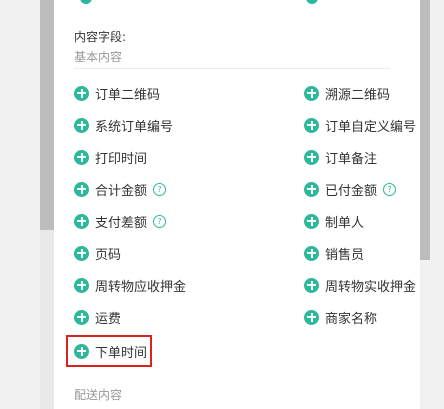  I want to click on field-label: 订单自定义编号, so click(371, 127).